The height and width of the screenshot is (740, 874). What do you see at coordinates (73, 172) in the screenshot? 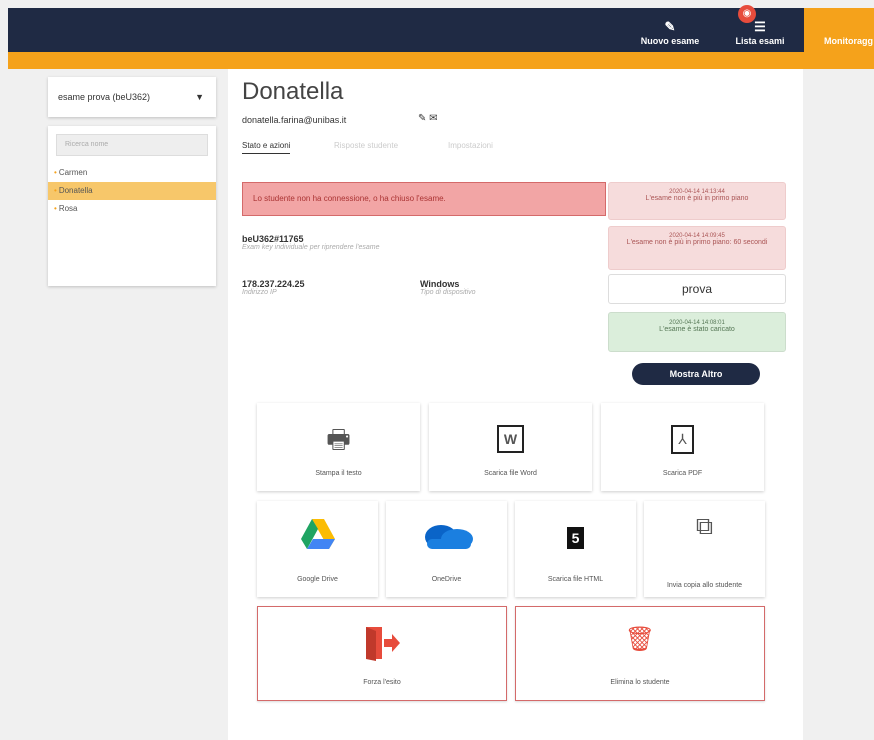
I see `student-name: Carmen` at bounding box center [73, 172].